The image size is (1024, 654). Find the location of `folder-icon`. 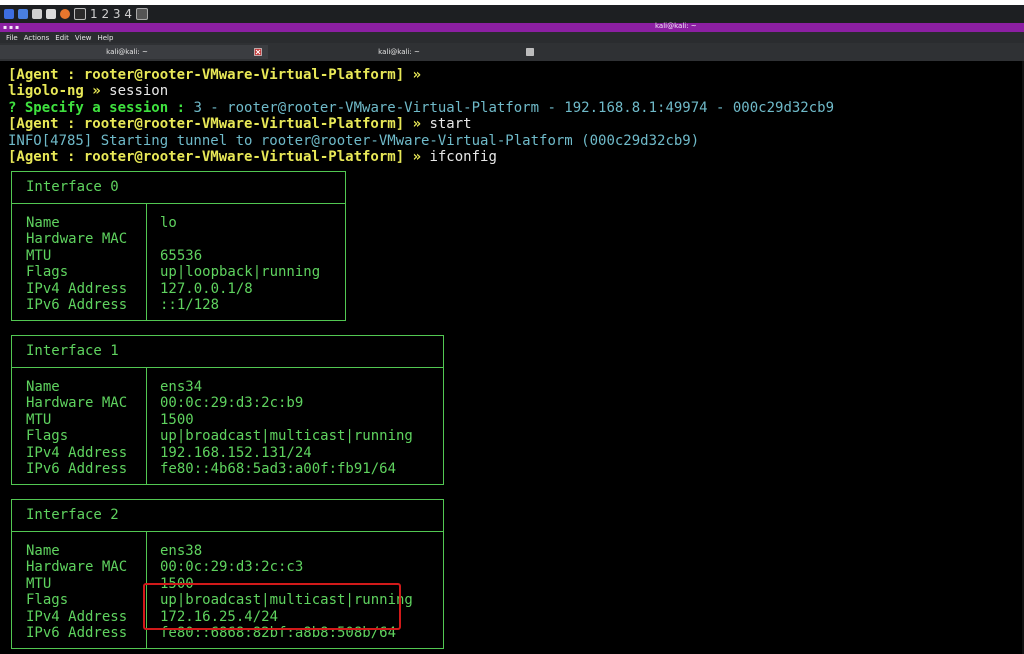

folder-icon is located at coordinates (37, 14).